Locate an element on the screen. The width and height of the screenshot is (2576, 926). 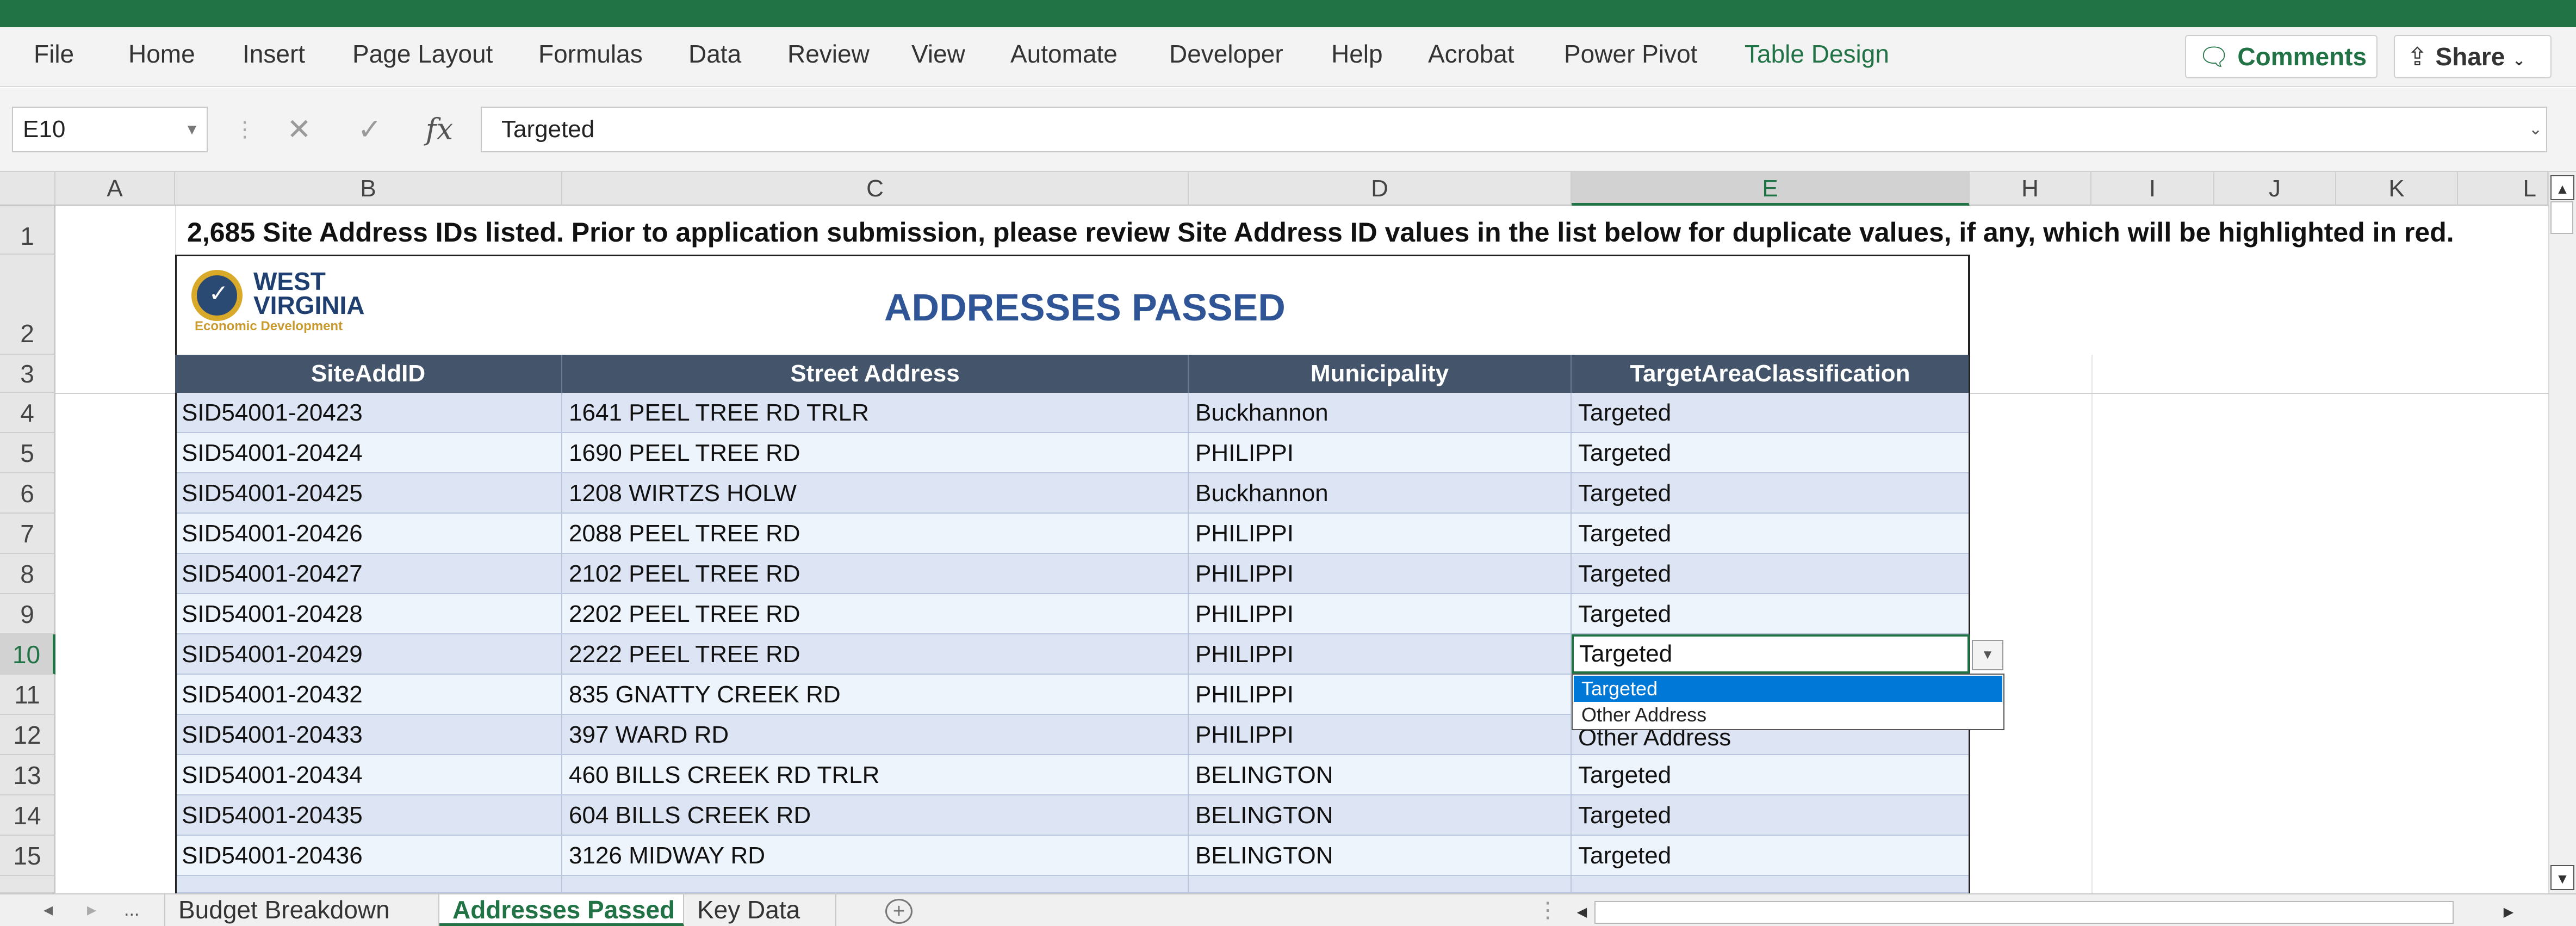
previous-sheet-icon: ◂ is located at coordinates (48, 910).